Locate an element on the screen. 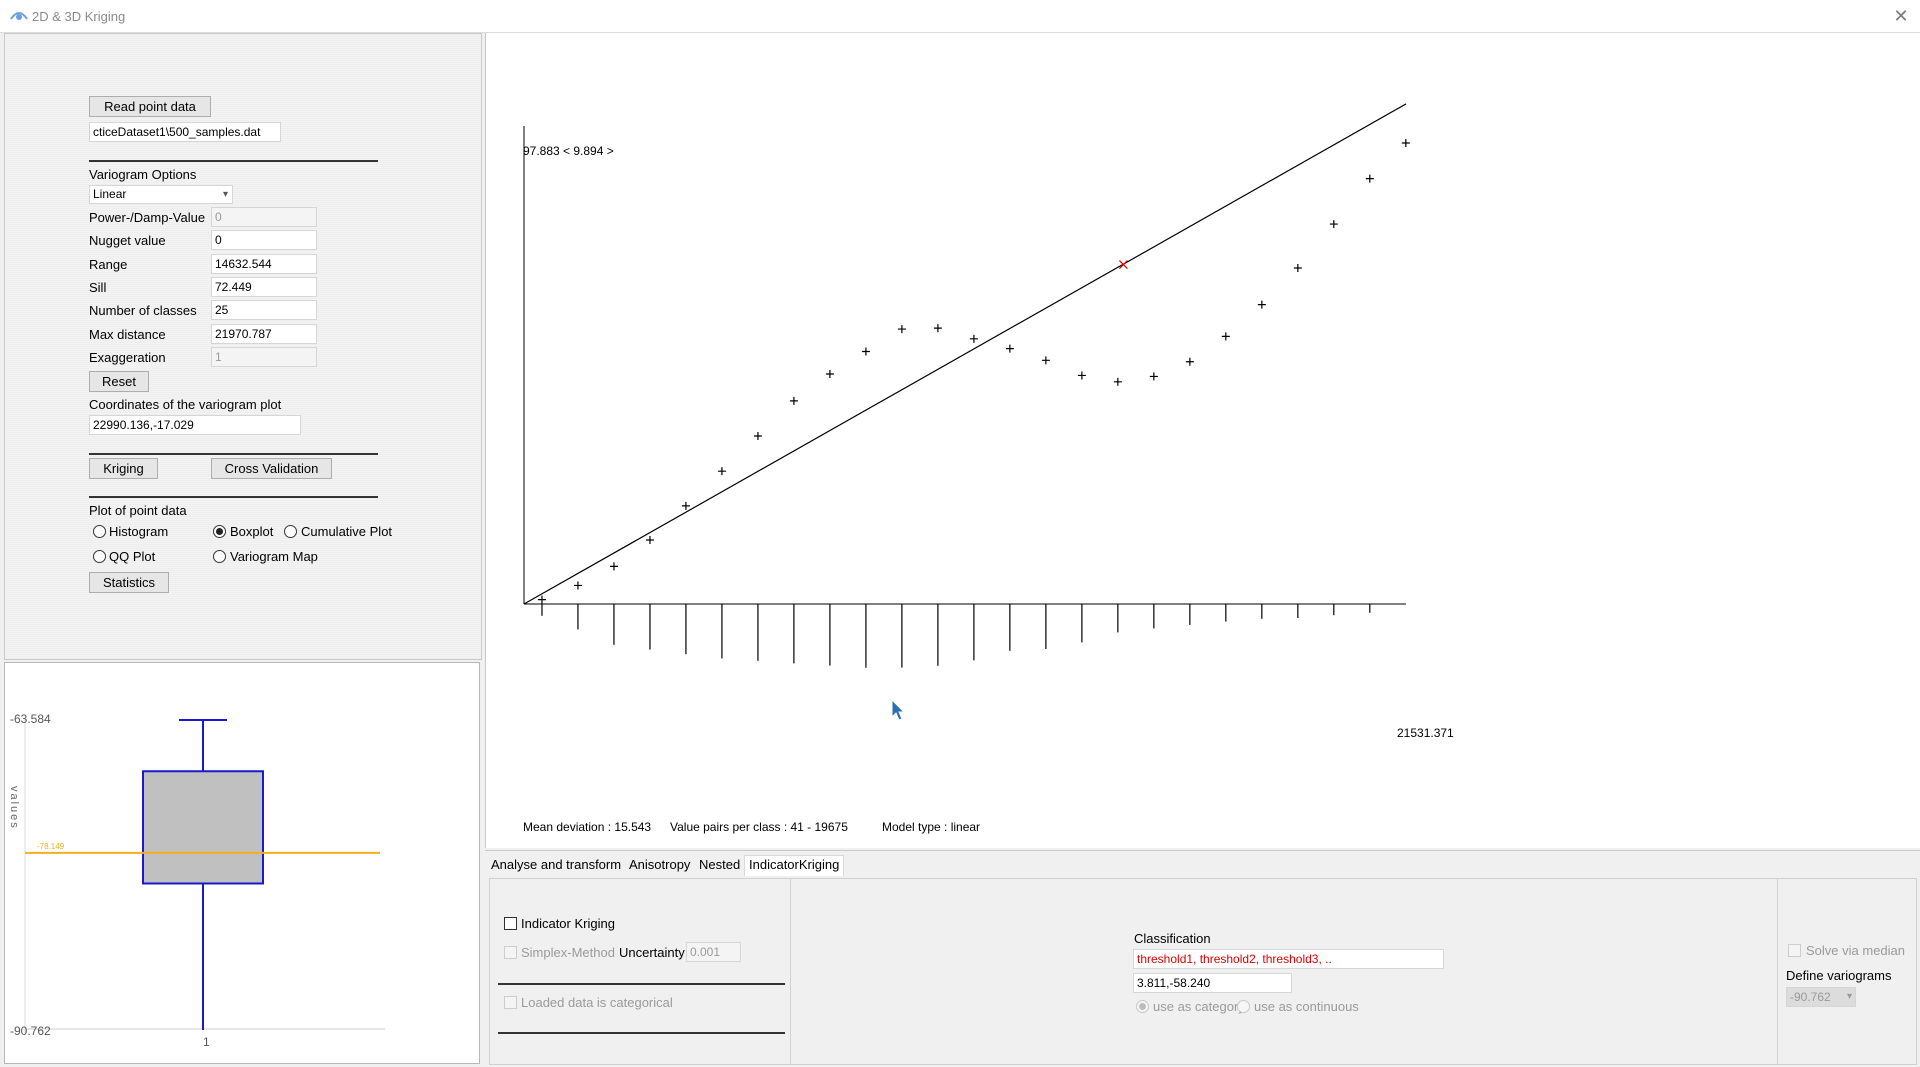  categorical-label: Loaded data is categorical is located at coordinates (597, 1002).